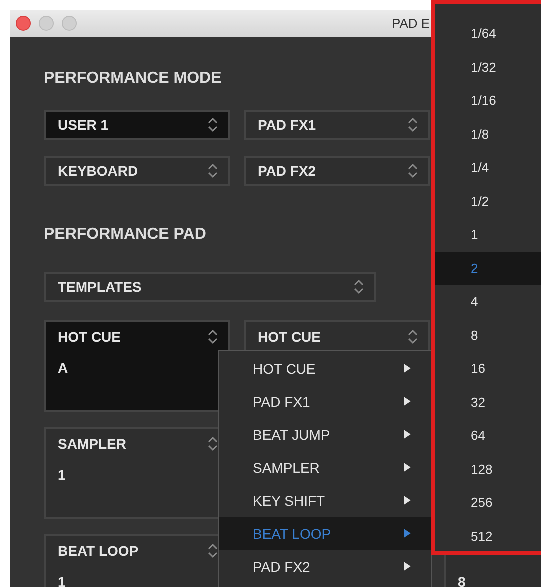  Describe the element at coordinates (488, 67) in the screenshot. I see `menu-item: 1/32` at that location.